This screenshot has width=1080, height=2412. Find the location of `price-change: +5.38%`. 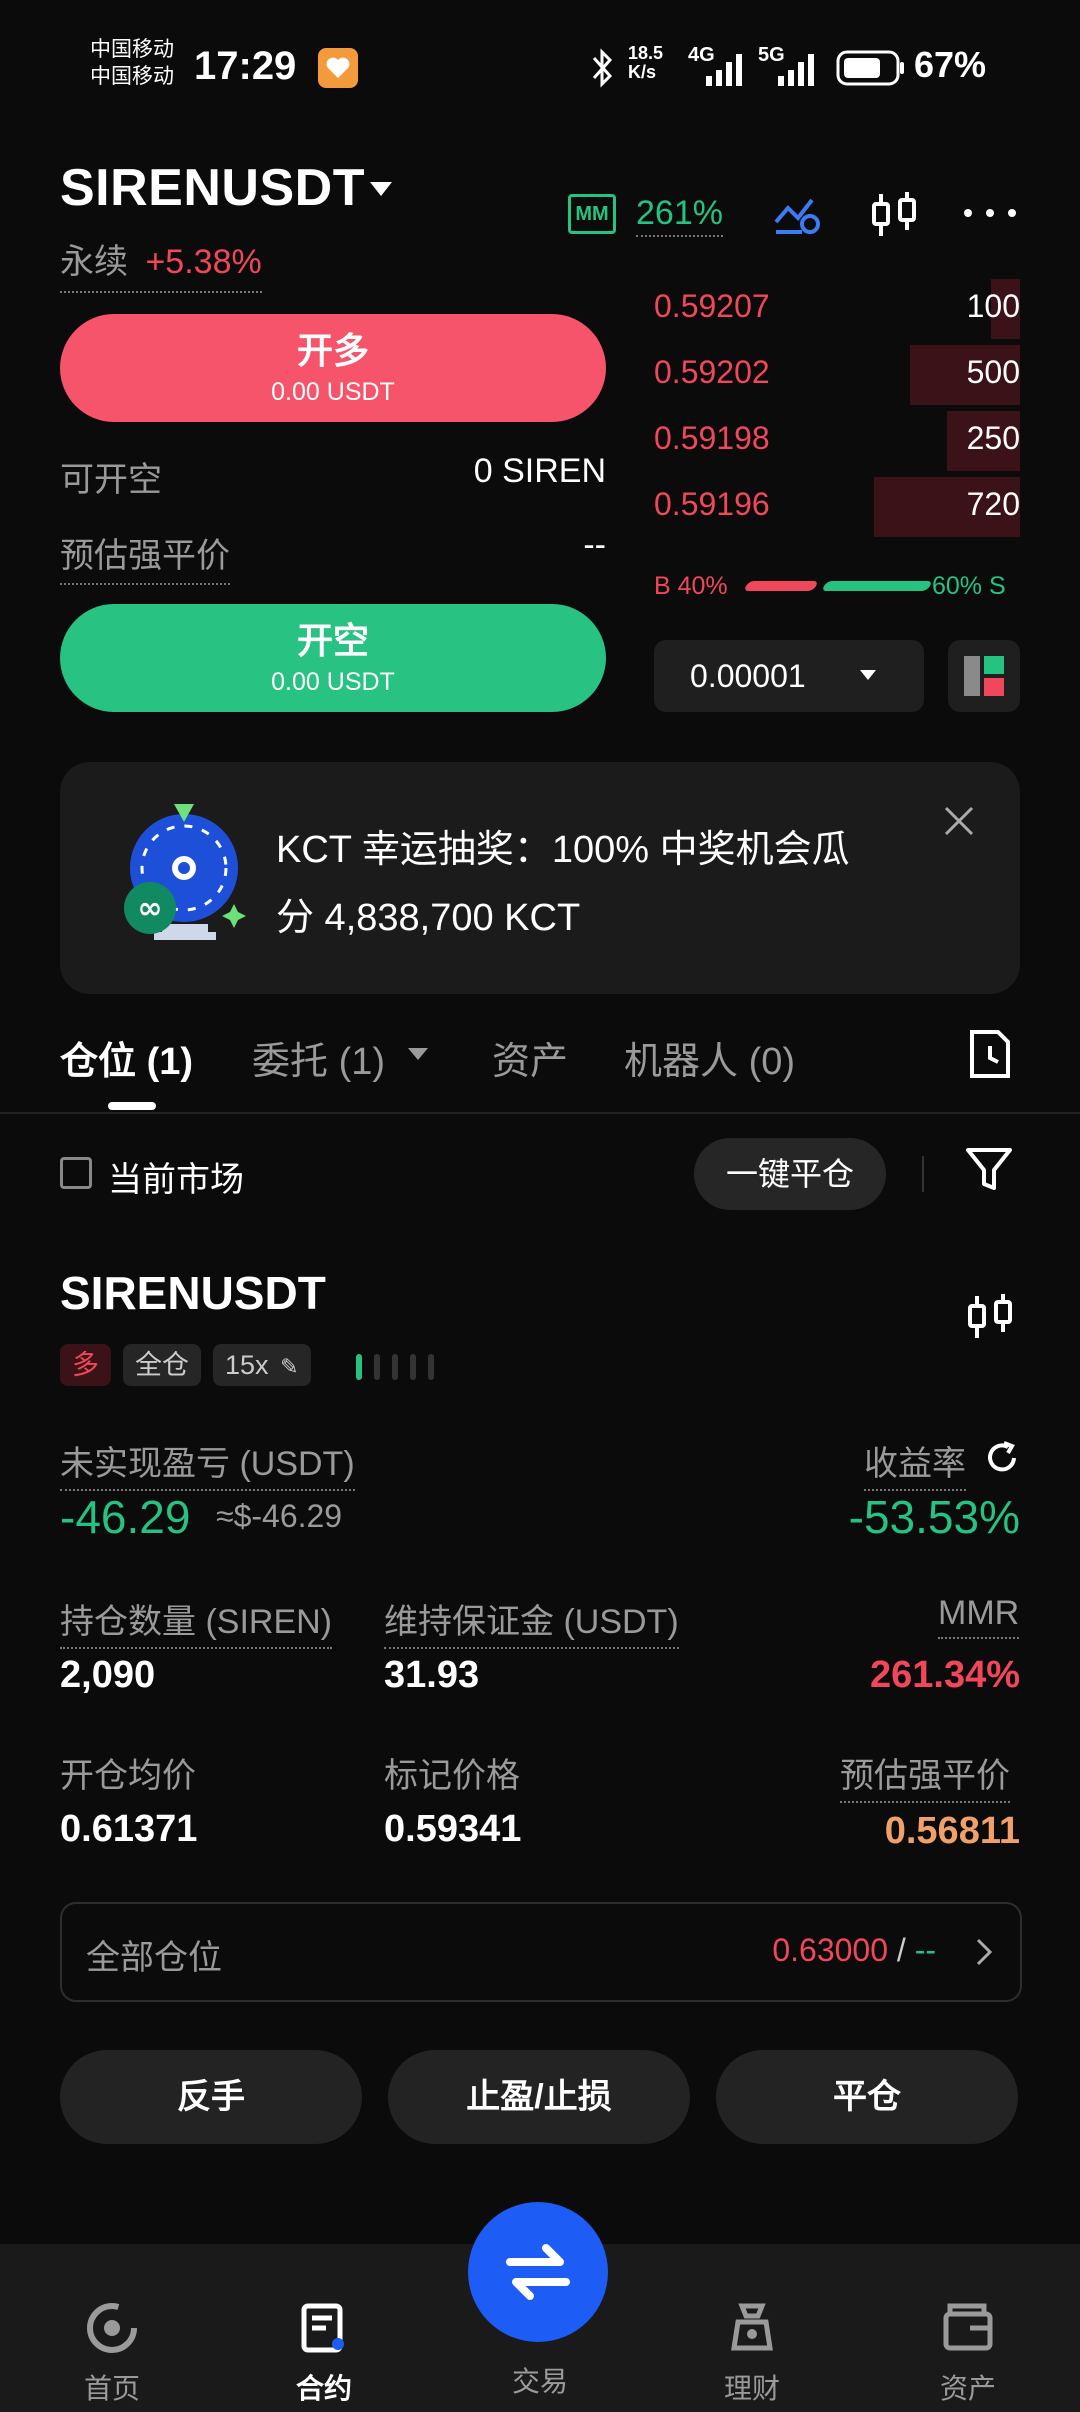

price-change: +5.38% is located at coordinates (203, 262).